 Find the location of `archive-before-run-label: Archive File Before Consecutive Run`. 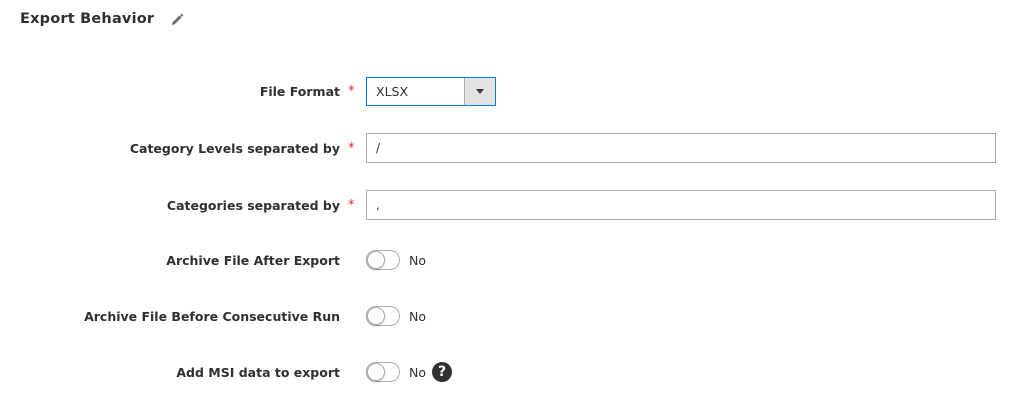

archive-before-run-label: Archive File Before Consecutive Run is located at coordinates (212, 316).